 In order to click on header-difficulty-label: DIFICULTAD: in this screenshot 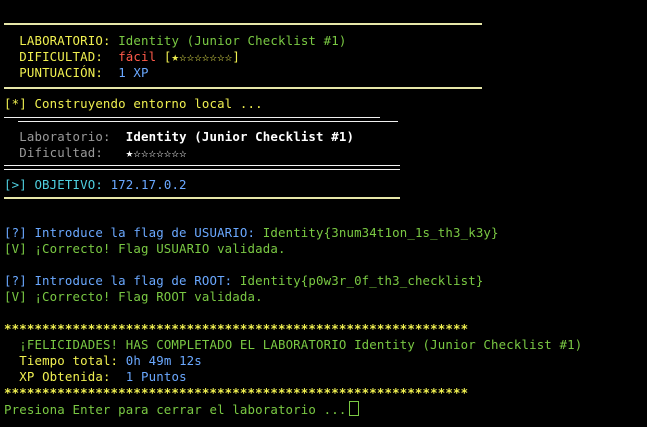, I will do `click(61, 56)`.